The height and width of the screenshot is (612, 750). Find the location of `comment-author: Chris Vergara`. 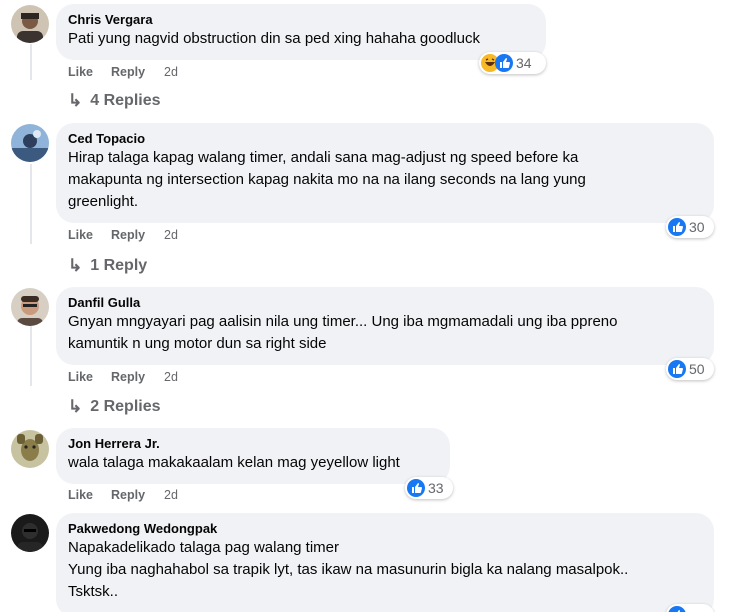

comment-author: Chris Vergara is located at coordinates (301, 19).